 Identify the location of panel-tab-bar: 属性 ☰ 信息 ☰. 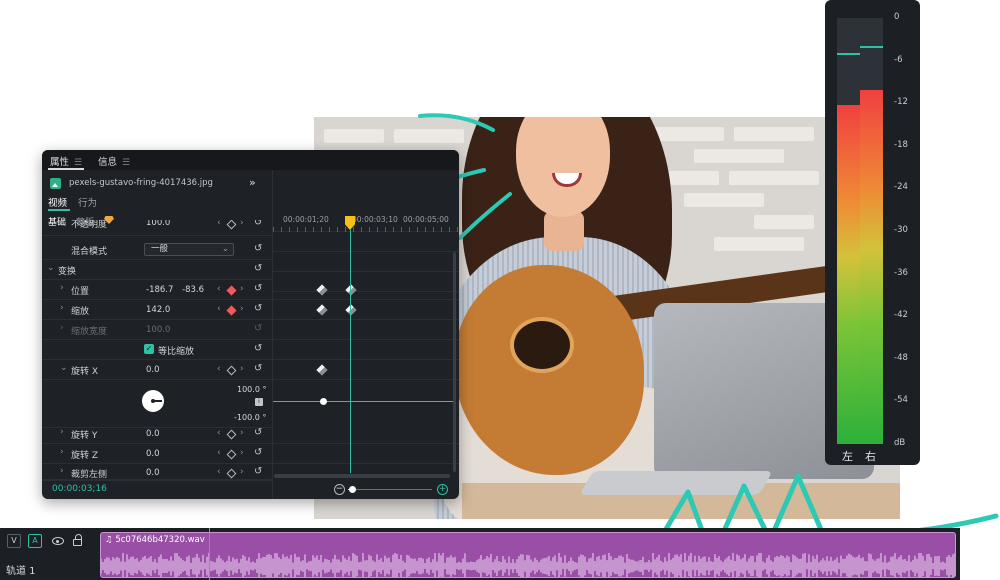
(250, 160).